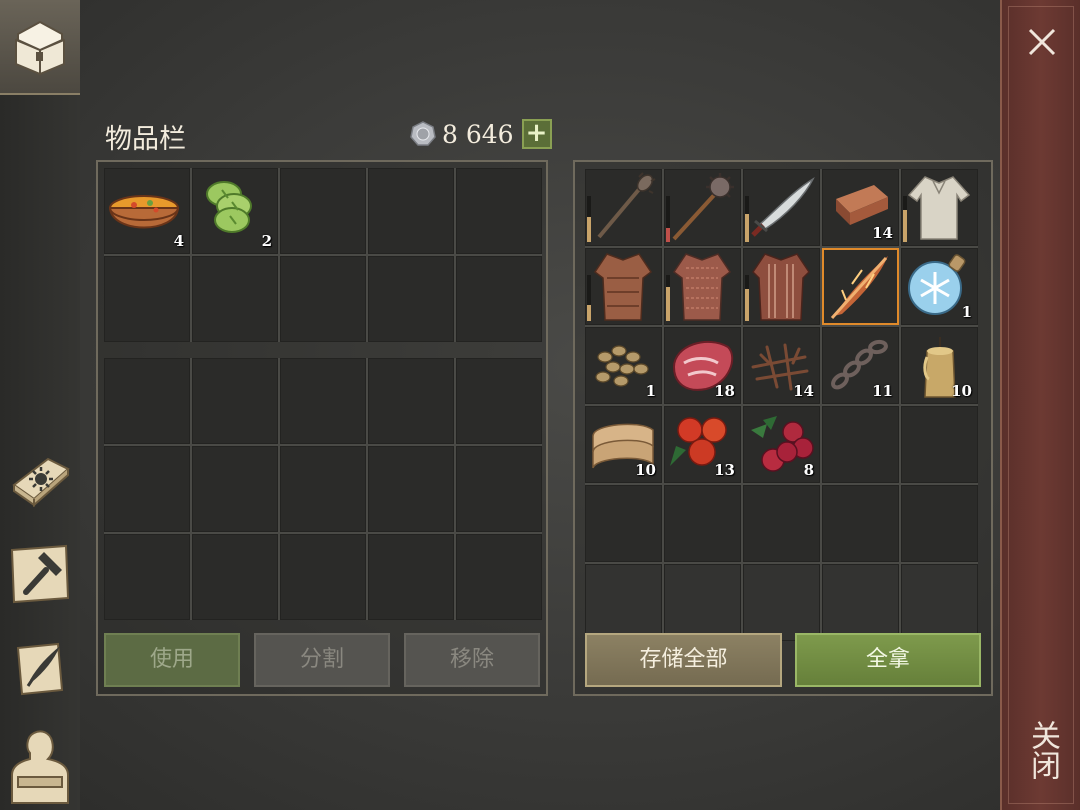 The width and height of the screenshot is (1080, 810). Describe the element at coordinates (40, 574) in the screenshot. I see `crafting-hammer-icon` at that location.